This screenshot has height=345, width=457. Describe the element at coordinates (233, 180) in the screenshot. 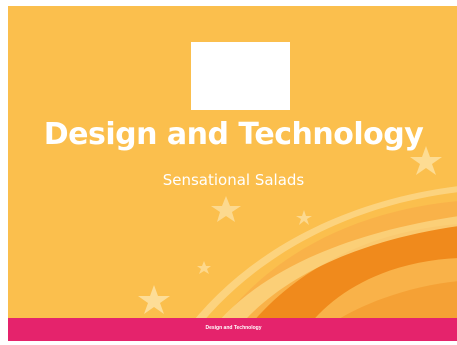

I see `page-subtitle: Sensational Salads` at that location.